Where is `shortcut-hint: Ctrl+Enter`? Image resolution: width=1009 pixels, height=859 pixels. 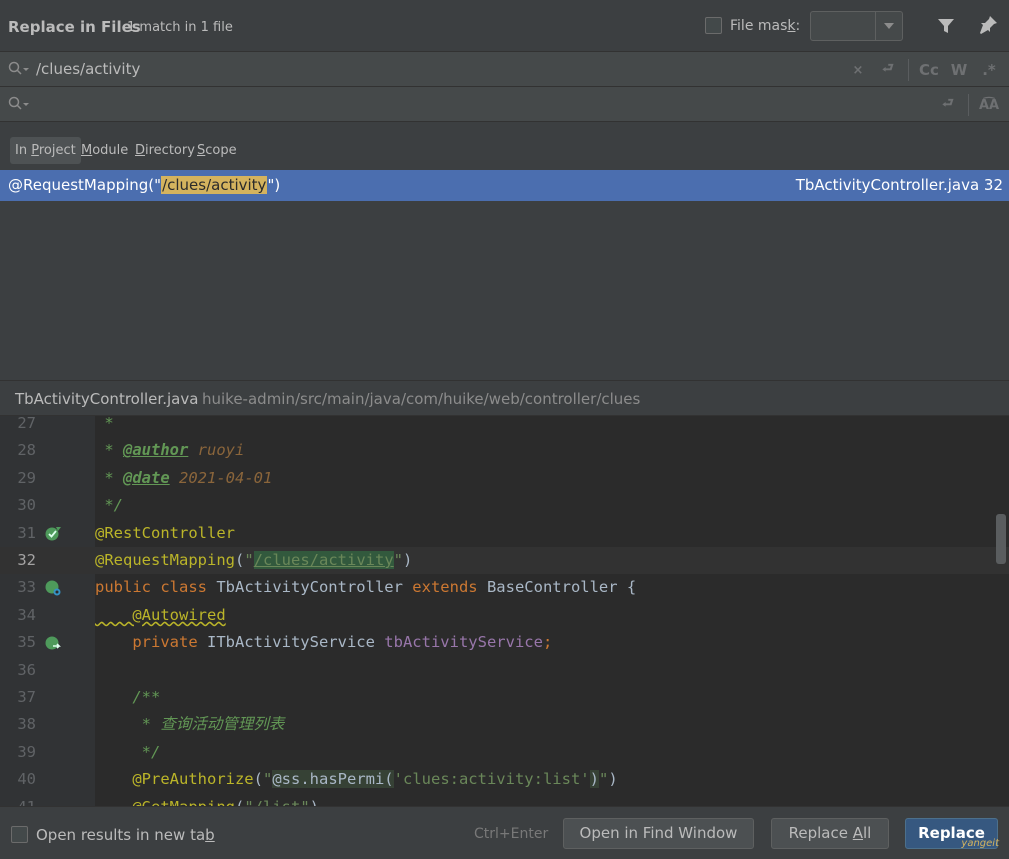 shortcut-hint: Ctrl+Enter is located at coordinates (511, 834).